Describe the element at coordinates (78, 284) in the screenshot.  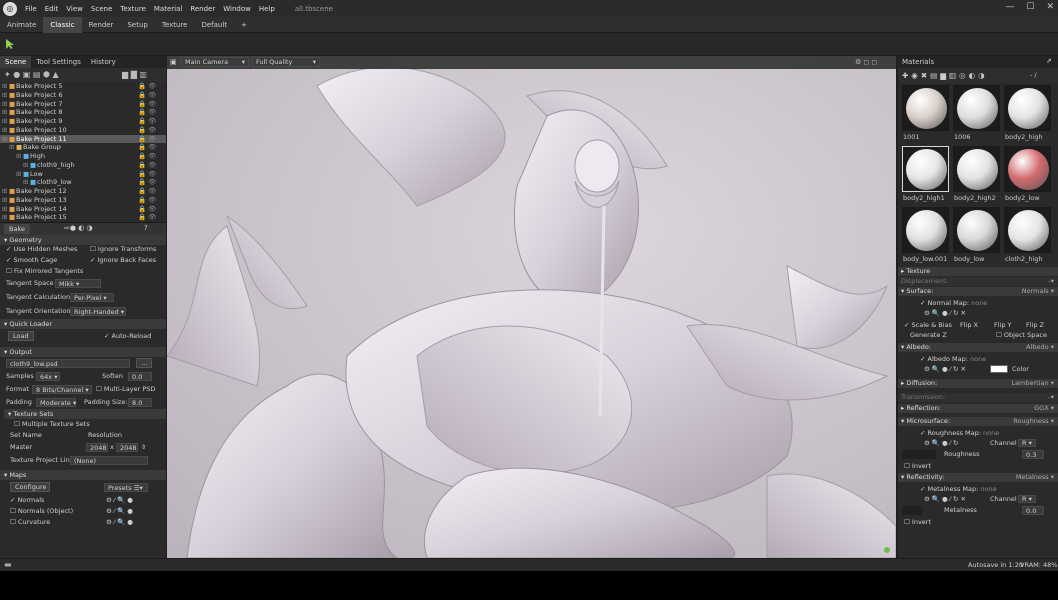
I see `tangent-space-select: Mikk ▾` at that location.